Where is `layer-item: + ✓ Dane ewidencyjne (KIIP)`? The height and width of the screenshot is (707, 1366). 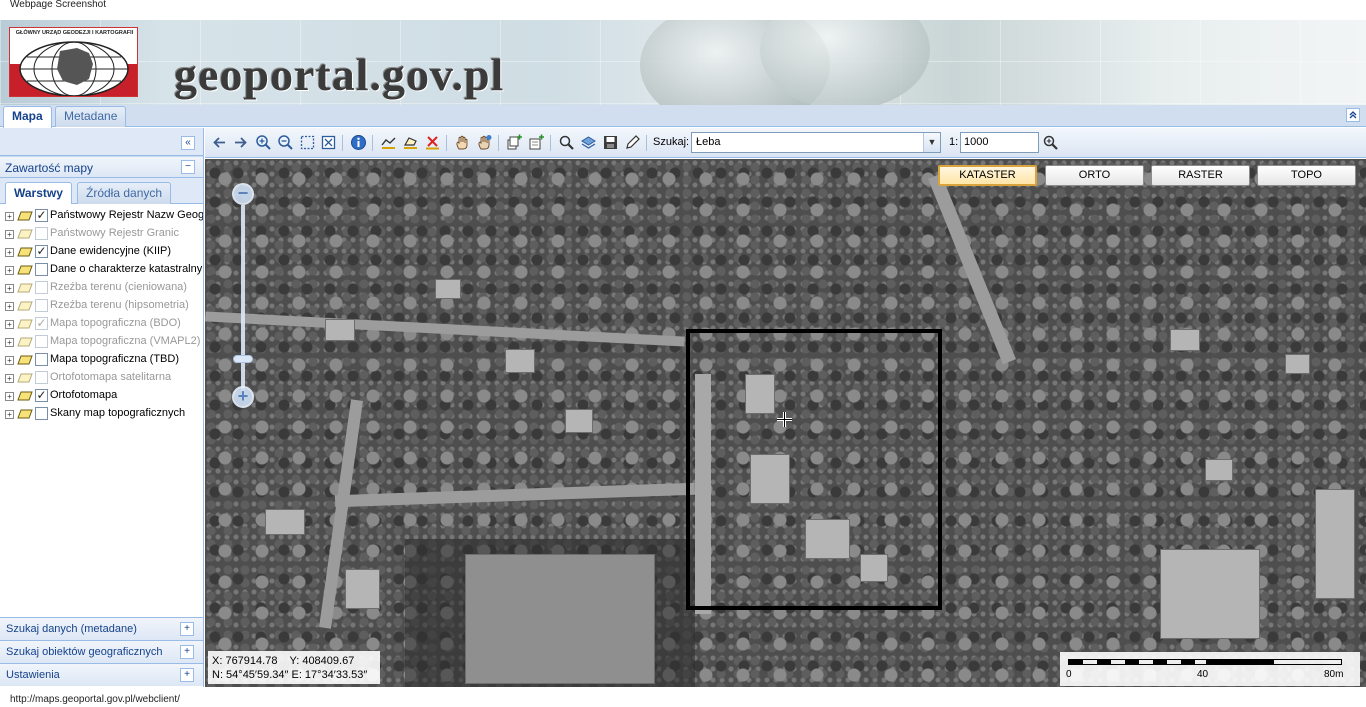 layer-item: + ✓ Dane ewidencyjne (KIIP) is located at coordinates (104, 253).